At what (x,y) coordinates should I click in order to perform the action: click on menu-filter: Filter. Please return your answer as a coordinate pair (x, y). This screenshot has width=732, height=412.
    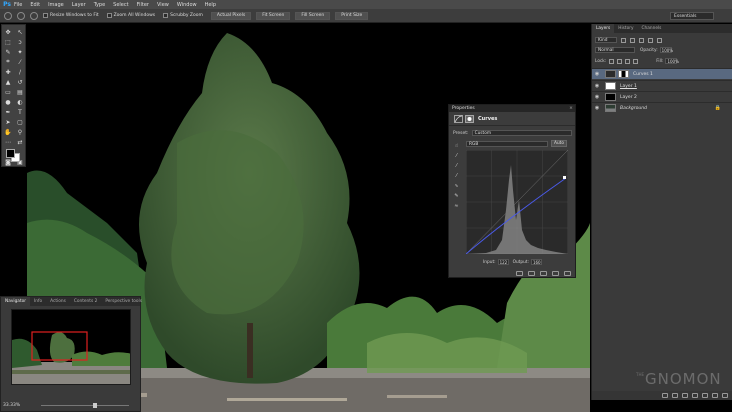
    Looking at the image, I should click on (143, 5).